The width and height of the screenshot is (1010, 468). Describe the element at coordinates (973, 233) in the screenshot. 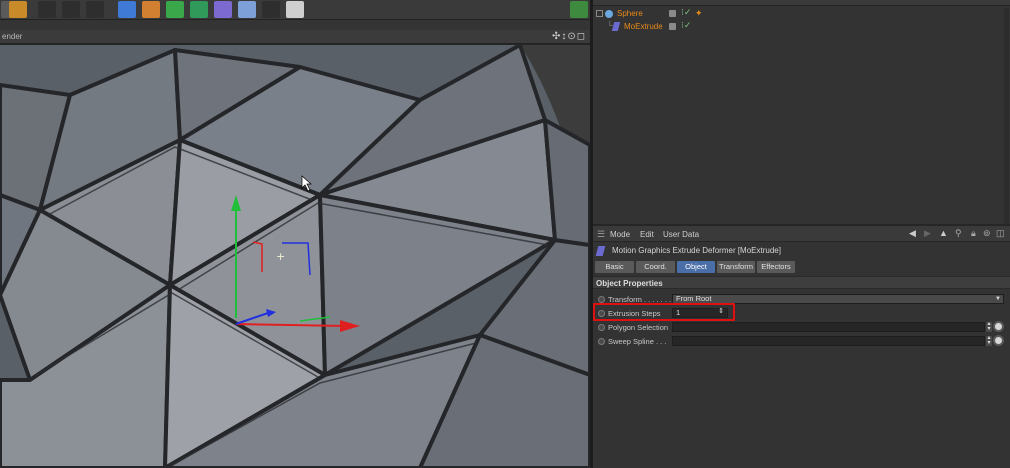

I see `lock-icon: 🔒︎` at that location.